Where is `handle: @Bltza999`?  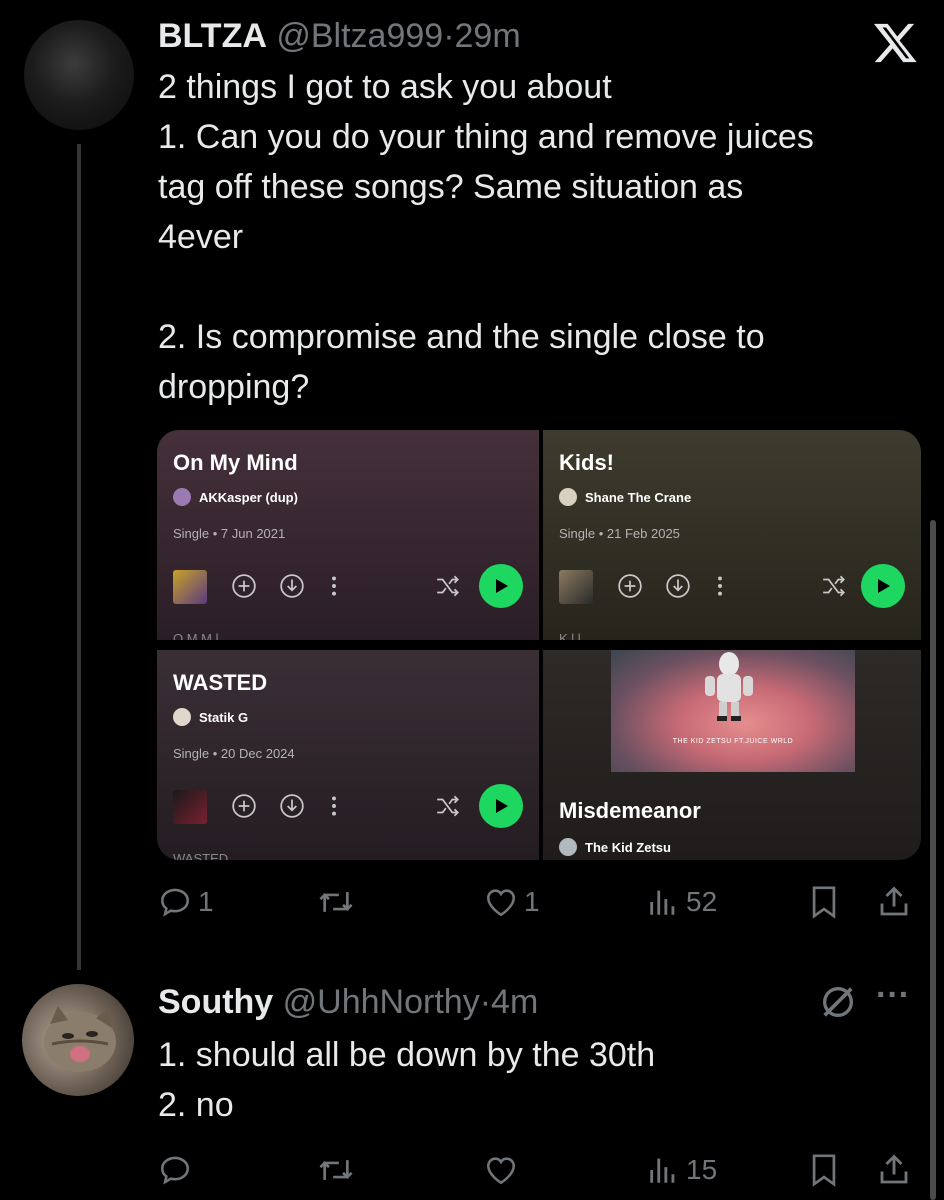 handle: @Bltza999 is located at coordinates (359, 36).